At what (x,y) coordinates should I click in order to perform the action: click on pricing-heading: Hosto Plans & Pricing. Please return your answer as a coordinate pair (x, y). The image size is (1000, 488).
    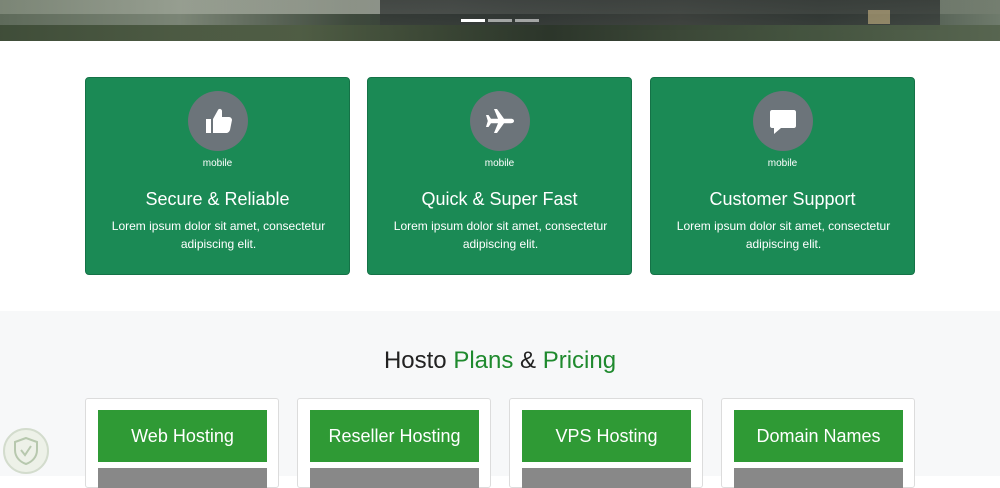
    Looking at the image, I should click on (500, 361).